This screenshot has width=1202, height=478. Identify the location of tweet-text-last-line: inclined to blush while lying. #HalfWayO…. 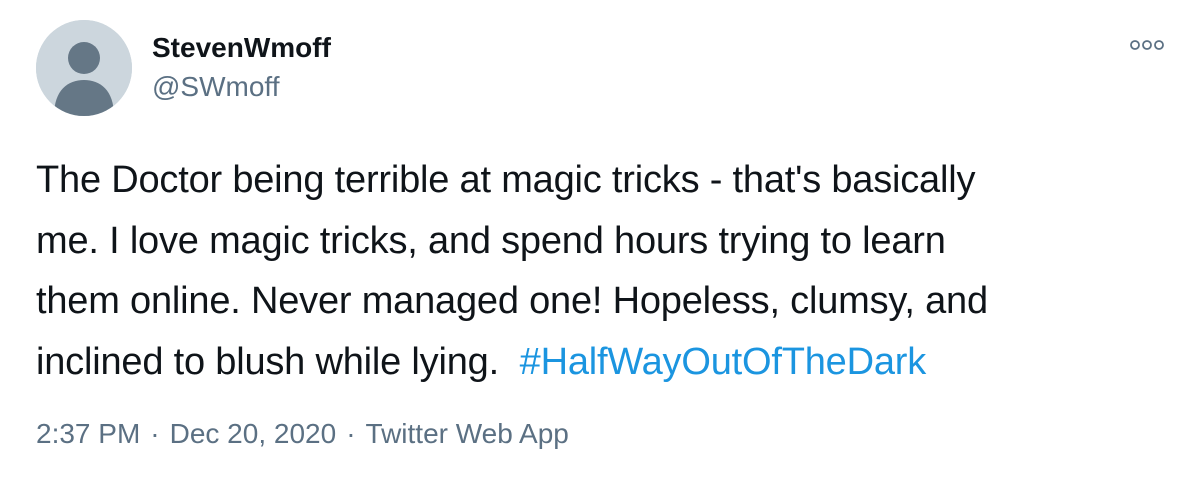
(606, 362).